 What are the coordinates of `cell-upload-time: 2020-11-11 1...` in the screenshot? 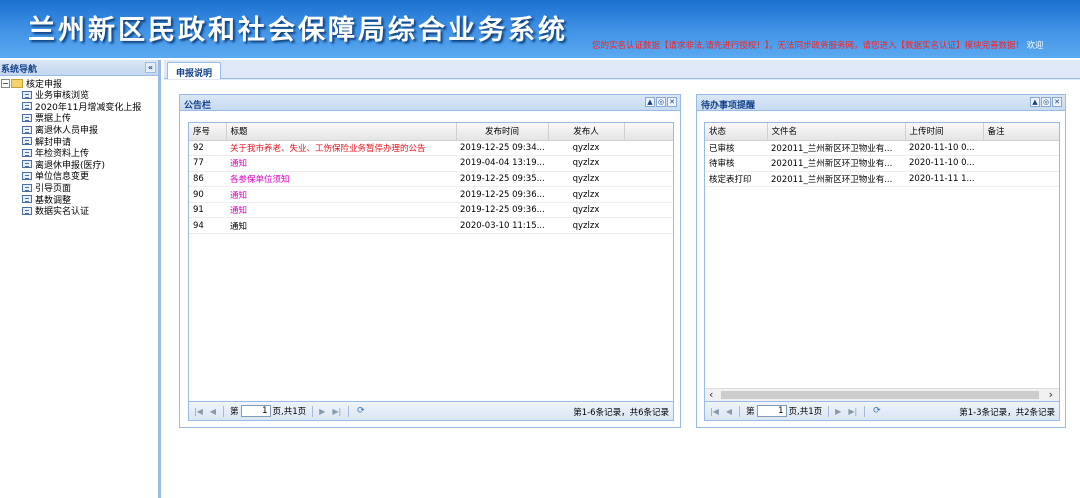 It's located at (944, 179).